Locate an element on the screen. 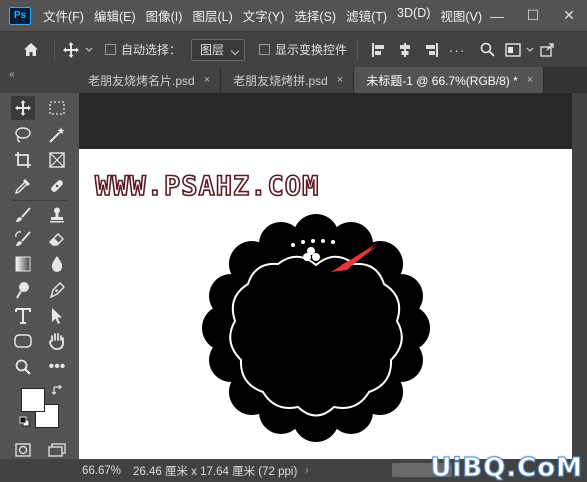  show-transform-label: 显示变换控件 is located at coordinates (311, 50).